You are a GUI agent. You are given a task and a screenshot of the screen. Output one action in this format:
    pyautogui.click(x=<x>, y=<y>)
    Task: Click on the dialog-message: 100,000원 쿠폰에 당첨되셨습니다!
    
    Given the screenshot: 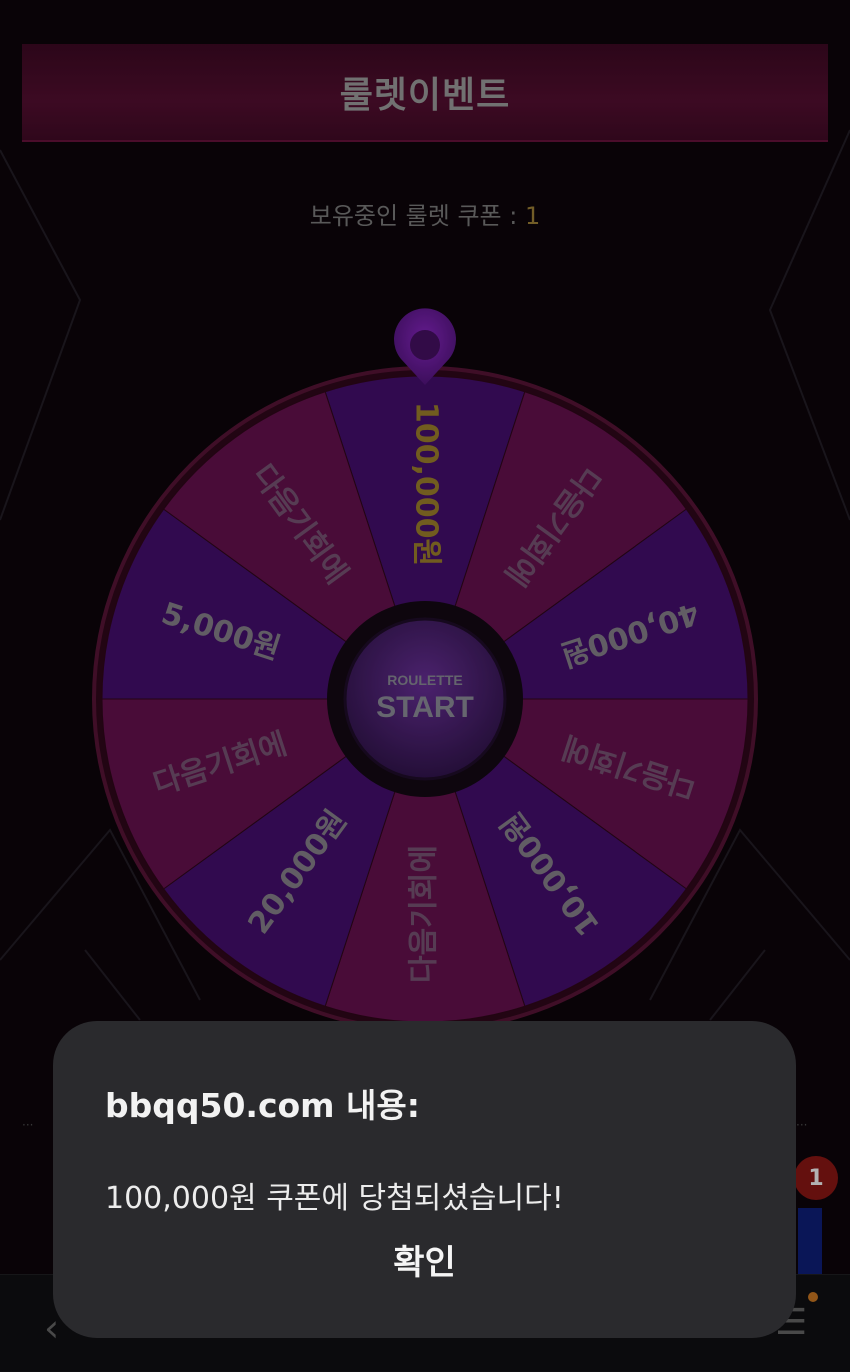 What is the action you would take?
    pyautogui.click(x=334, y=1198)
    